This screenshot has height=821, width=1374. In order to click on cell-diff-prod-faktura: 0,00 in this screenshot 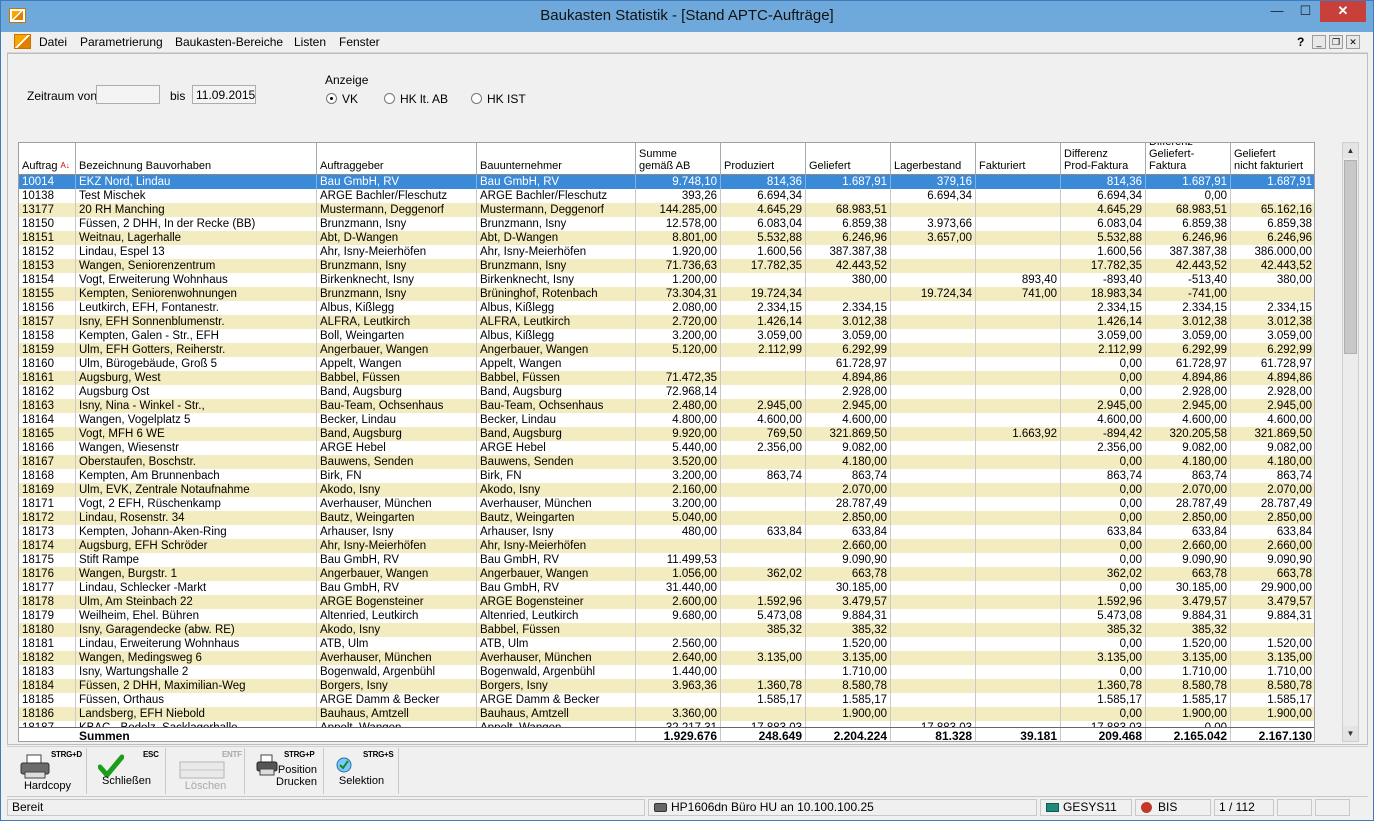, I will do `click(1103, 490)`.